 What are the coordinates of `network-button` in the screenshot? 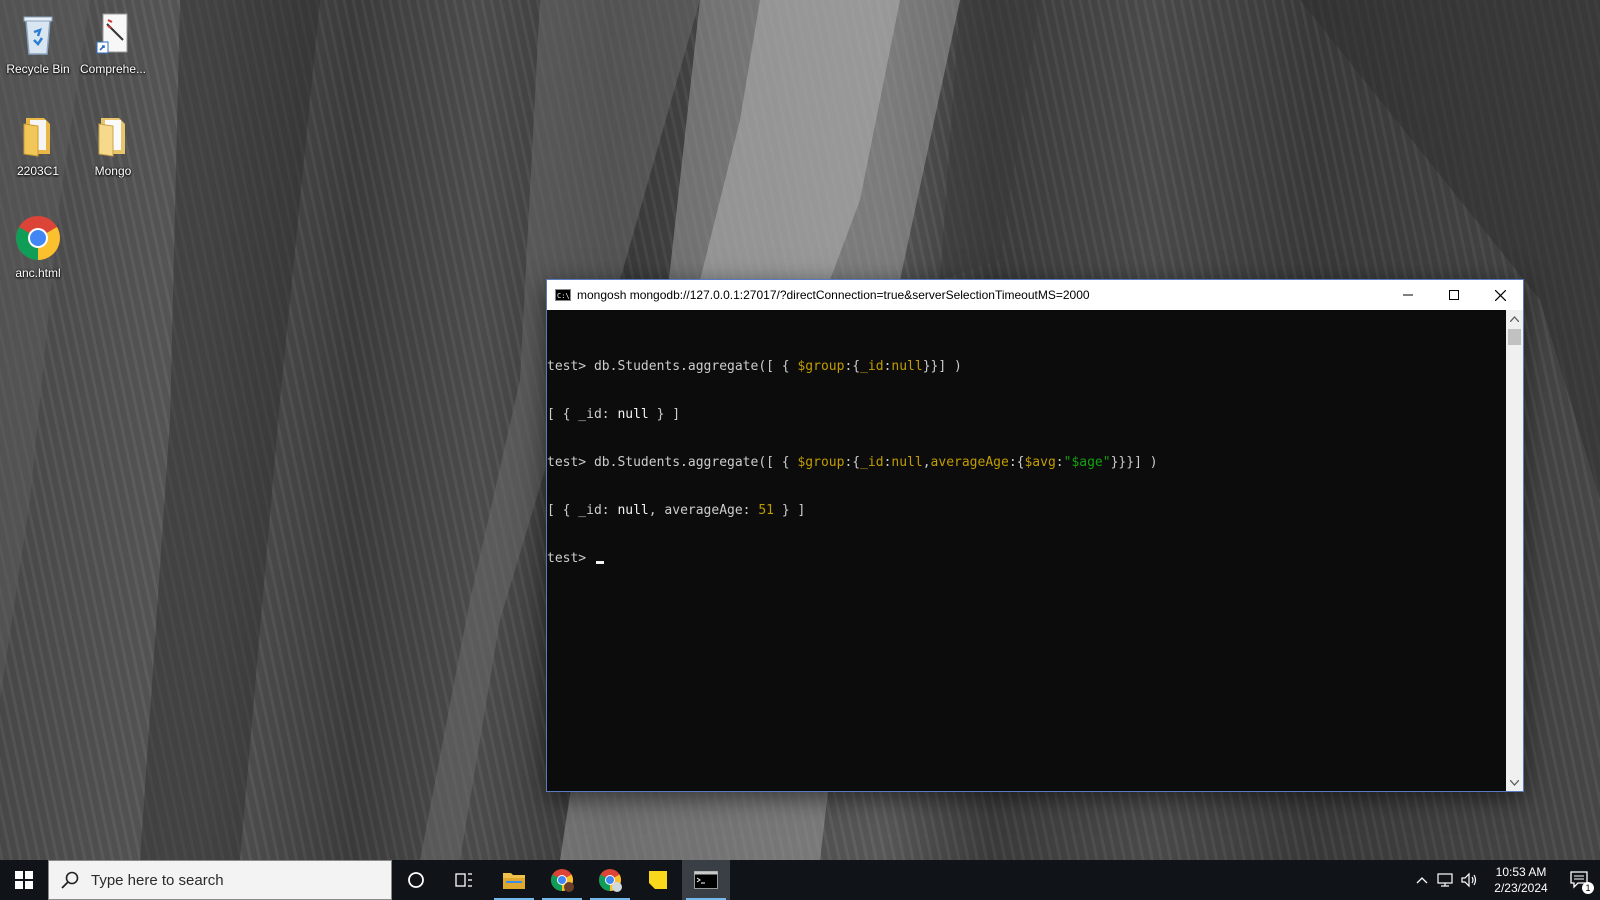 It's located at (1446, 880).